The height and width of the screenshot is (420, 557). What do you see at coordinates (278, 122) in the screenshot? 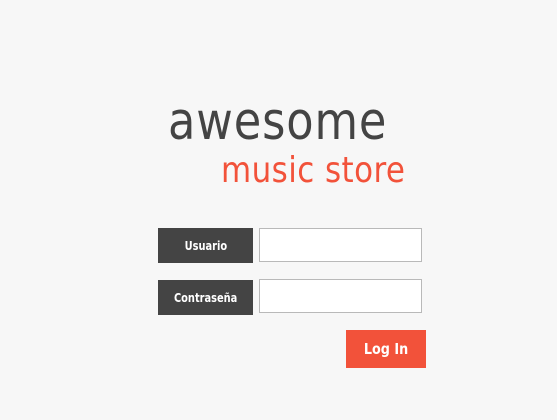
I see `logo-title: awesome` at bounding box center [278, 122].